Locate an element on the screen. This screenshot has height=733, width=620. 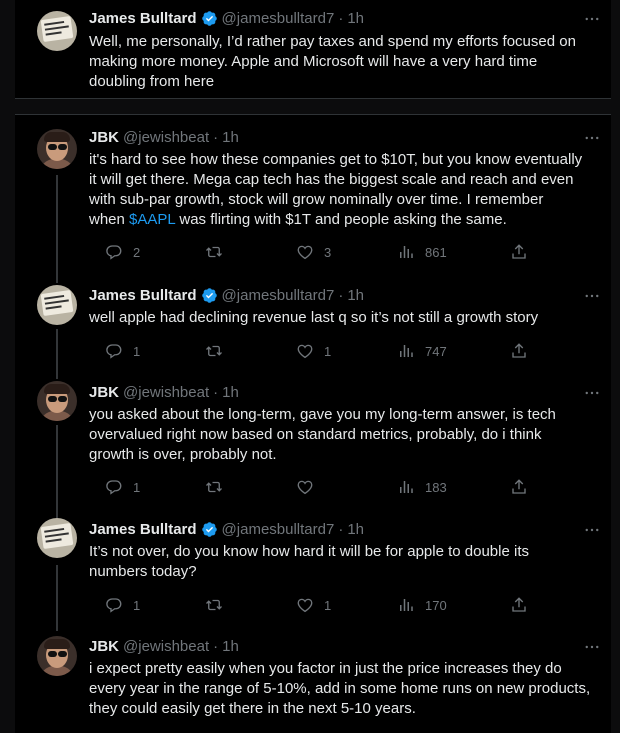
cashtag-link: $AAPL is located at coordinates (152, 219).